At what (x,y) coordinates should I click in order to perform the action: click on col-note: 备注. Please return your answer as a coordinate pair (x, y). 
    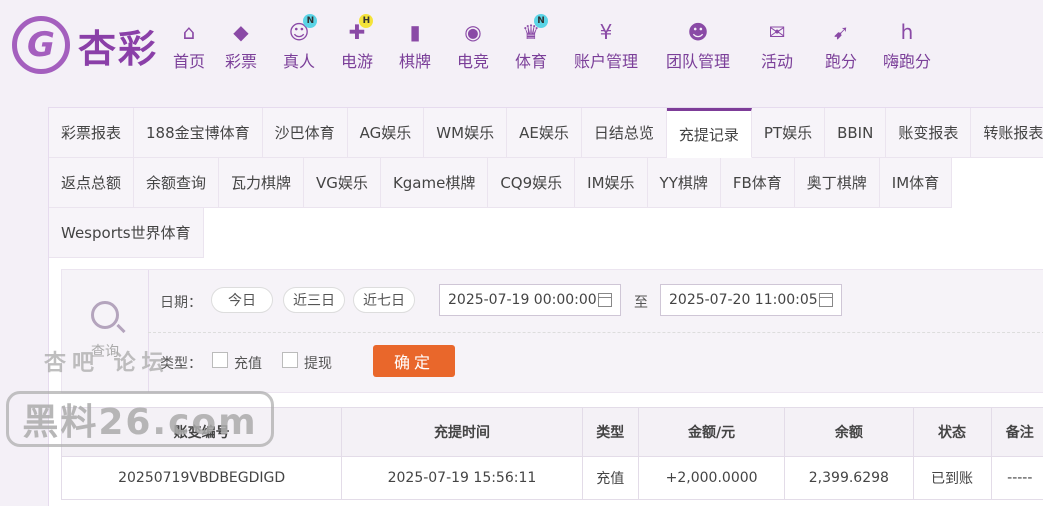
    Looking at the image, I should click on (1017, 432).